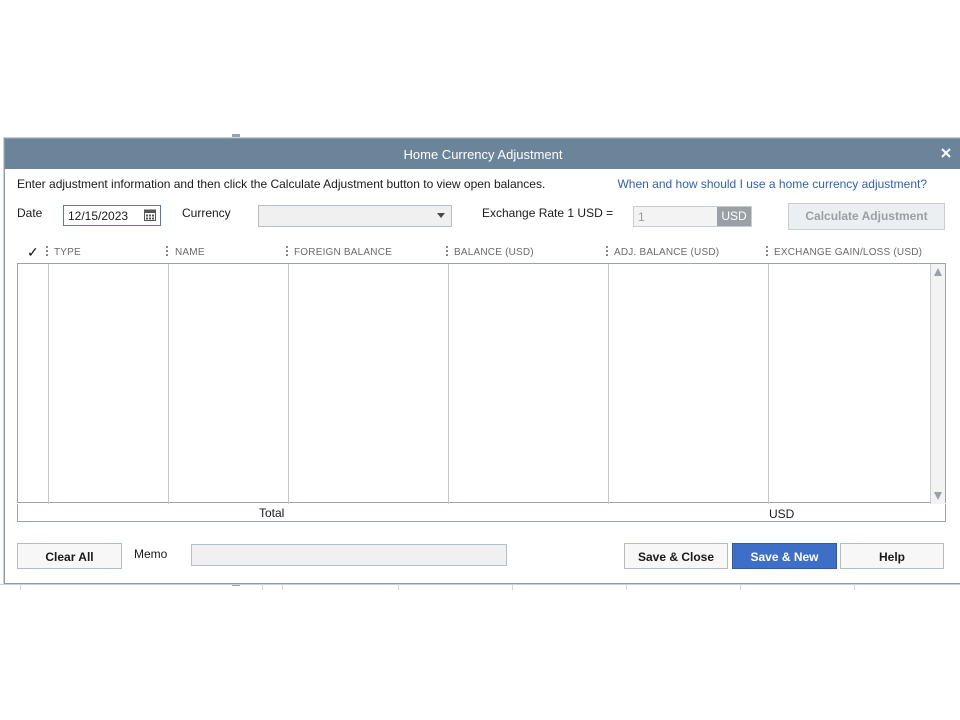 The image size is (960, 720). What do you see at coordinates (676, 556) in the screenshot?
I see `save-and-close-button: Save & Close` at bounding box center [676, 556].